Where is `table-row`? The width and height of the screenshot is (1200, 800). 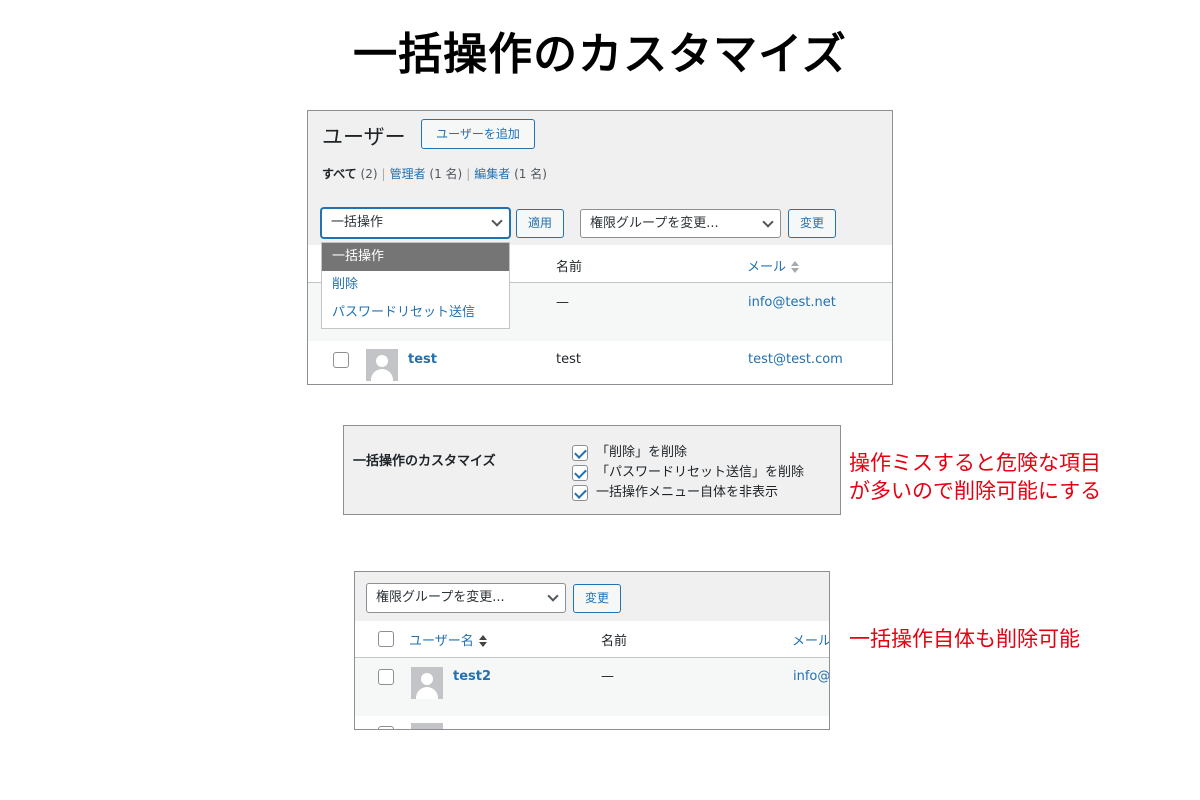
table-row is located at coordinates (592, 722).